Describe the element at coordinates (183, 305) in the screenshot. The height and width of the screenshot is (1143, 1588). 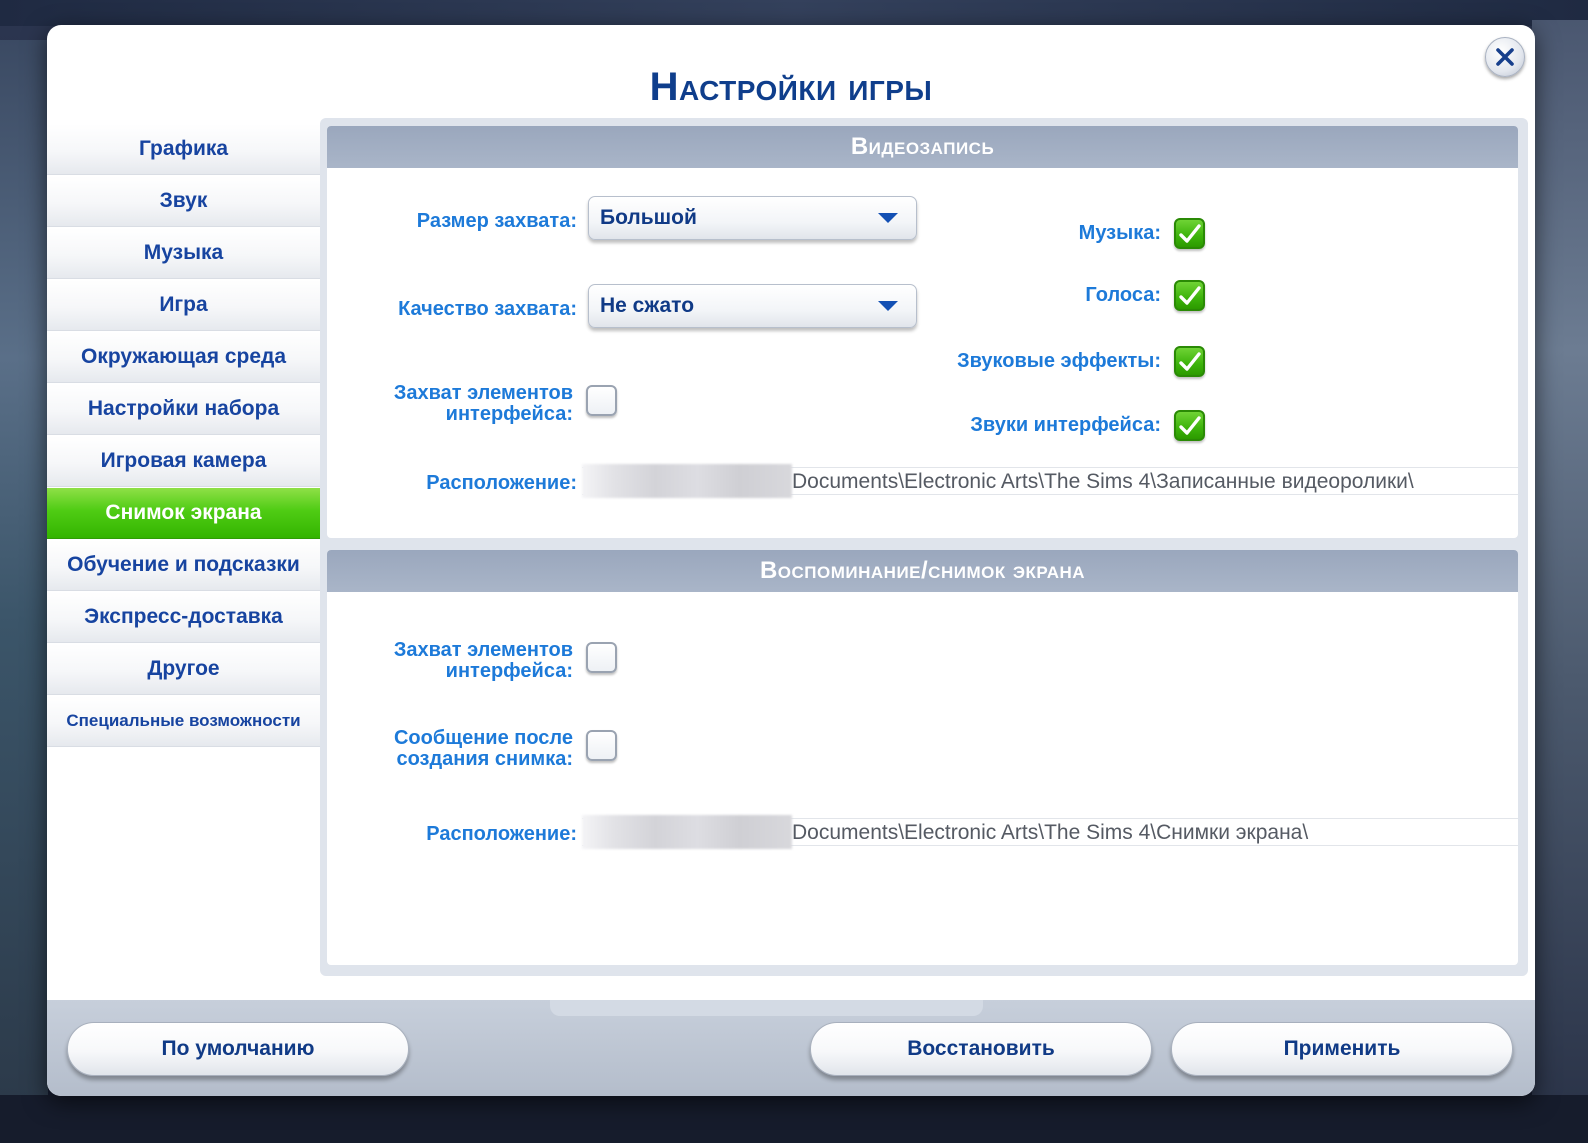
I see `tab-game: Игра` at that location.